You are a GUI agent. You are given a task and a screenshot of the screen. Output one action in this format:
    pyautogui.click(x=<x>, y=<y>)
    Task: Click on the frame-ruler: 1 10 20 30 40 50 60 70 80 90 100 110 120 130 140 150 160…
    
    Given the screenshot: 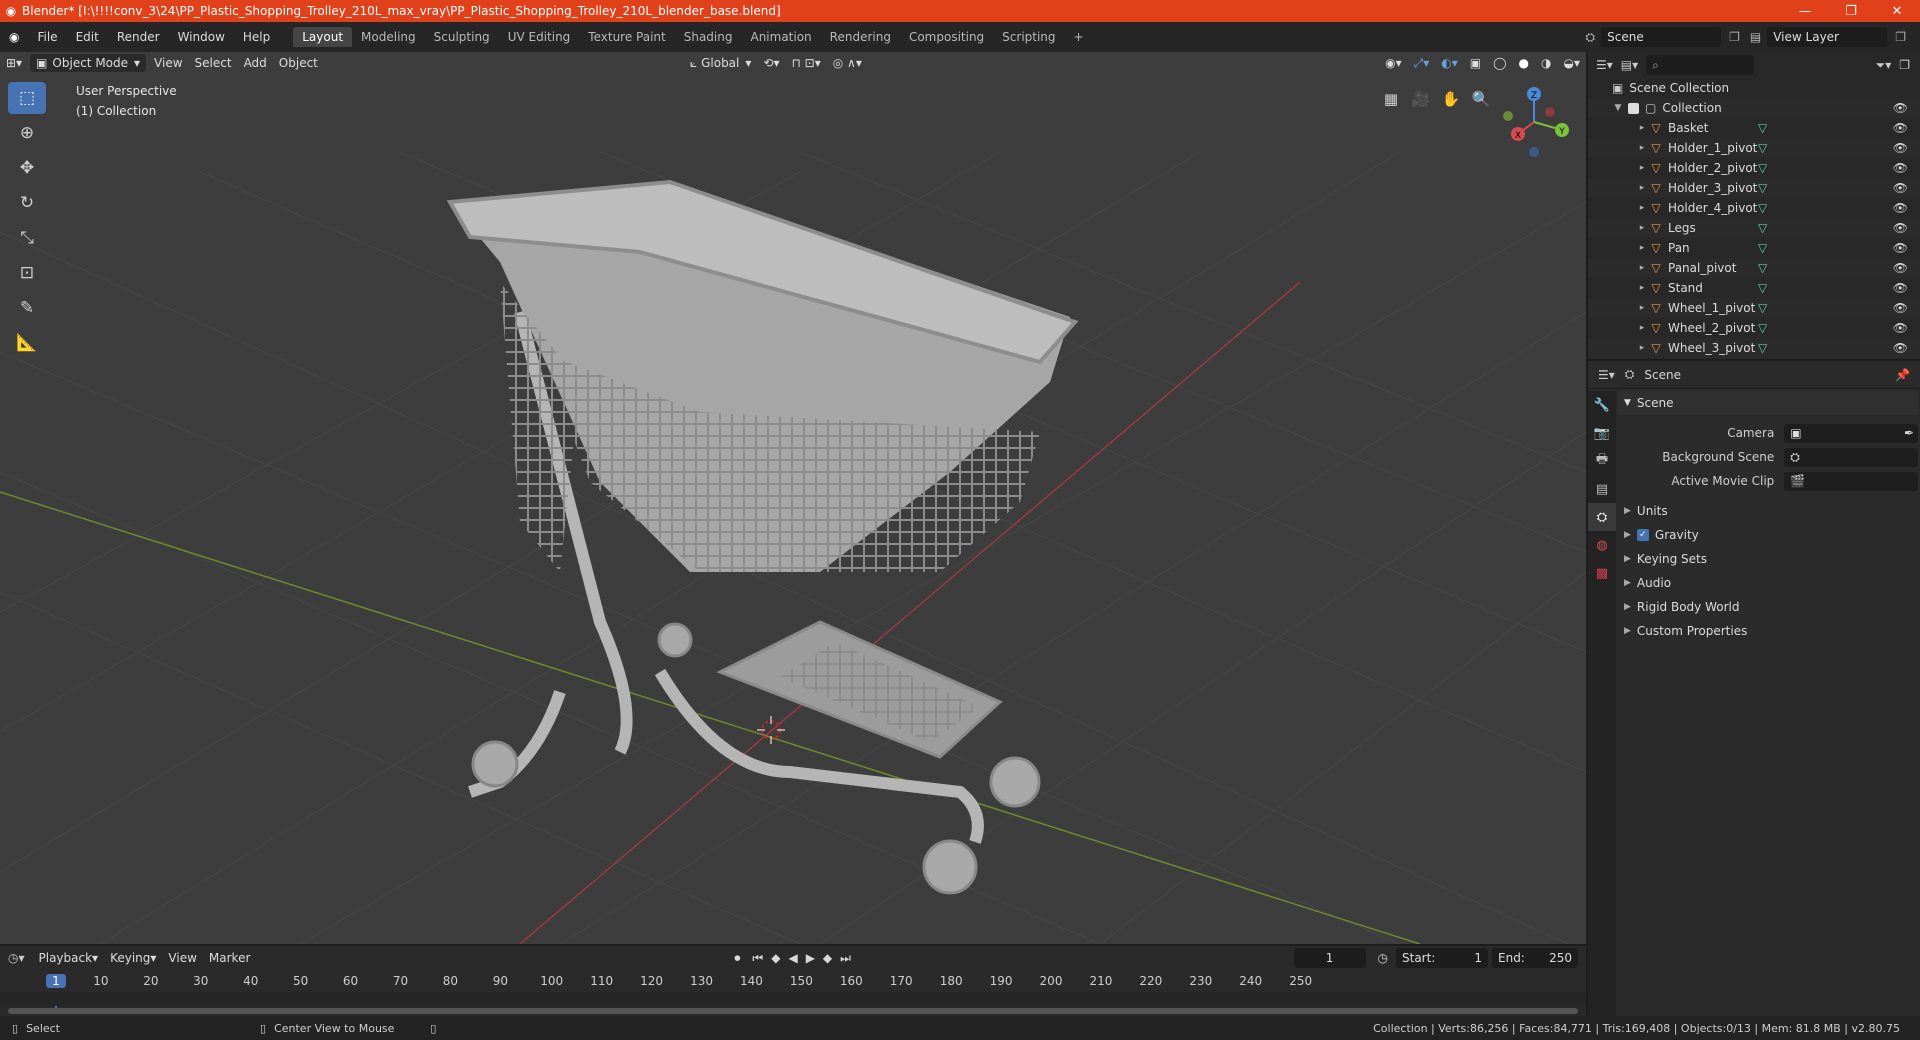 What is the action you would take?
    pyautogui.click(x=793, y=991)
    